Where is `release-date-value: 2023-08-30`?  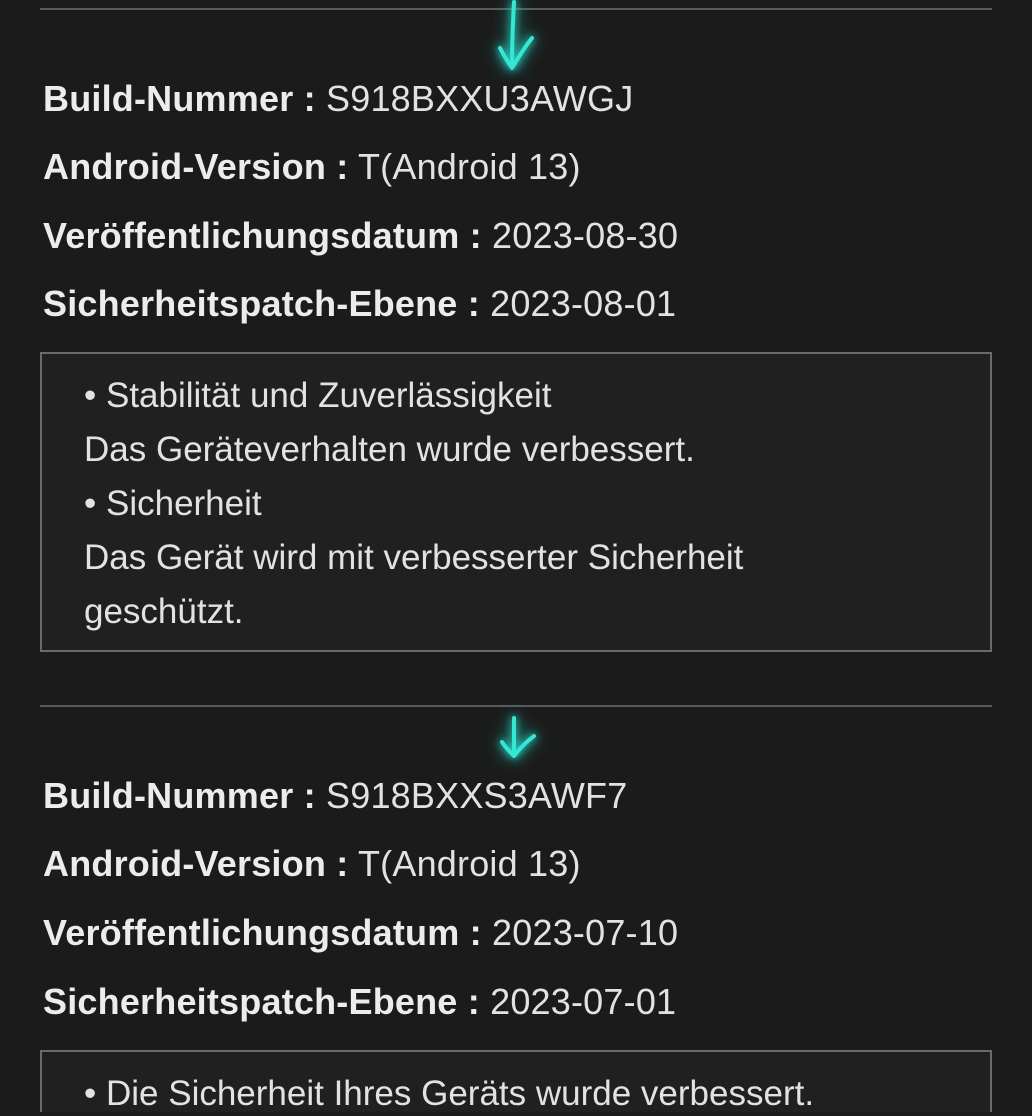 release-date-value: 2023-08-30 is located at coordinates (585, 235).